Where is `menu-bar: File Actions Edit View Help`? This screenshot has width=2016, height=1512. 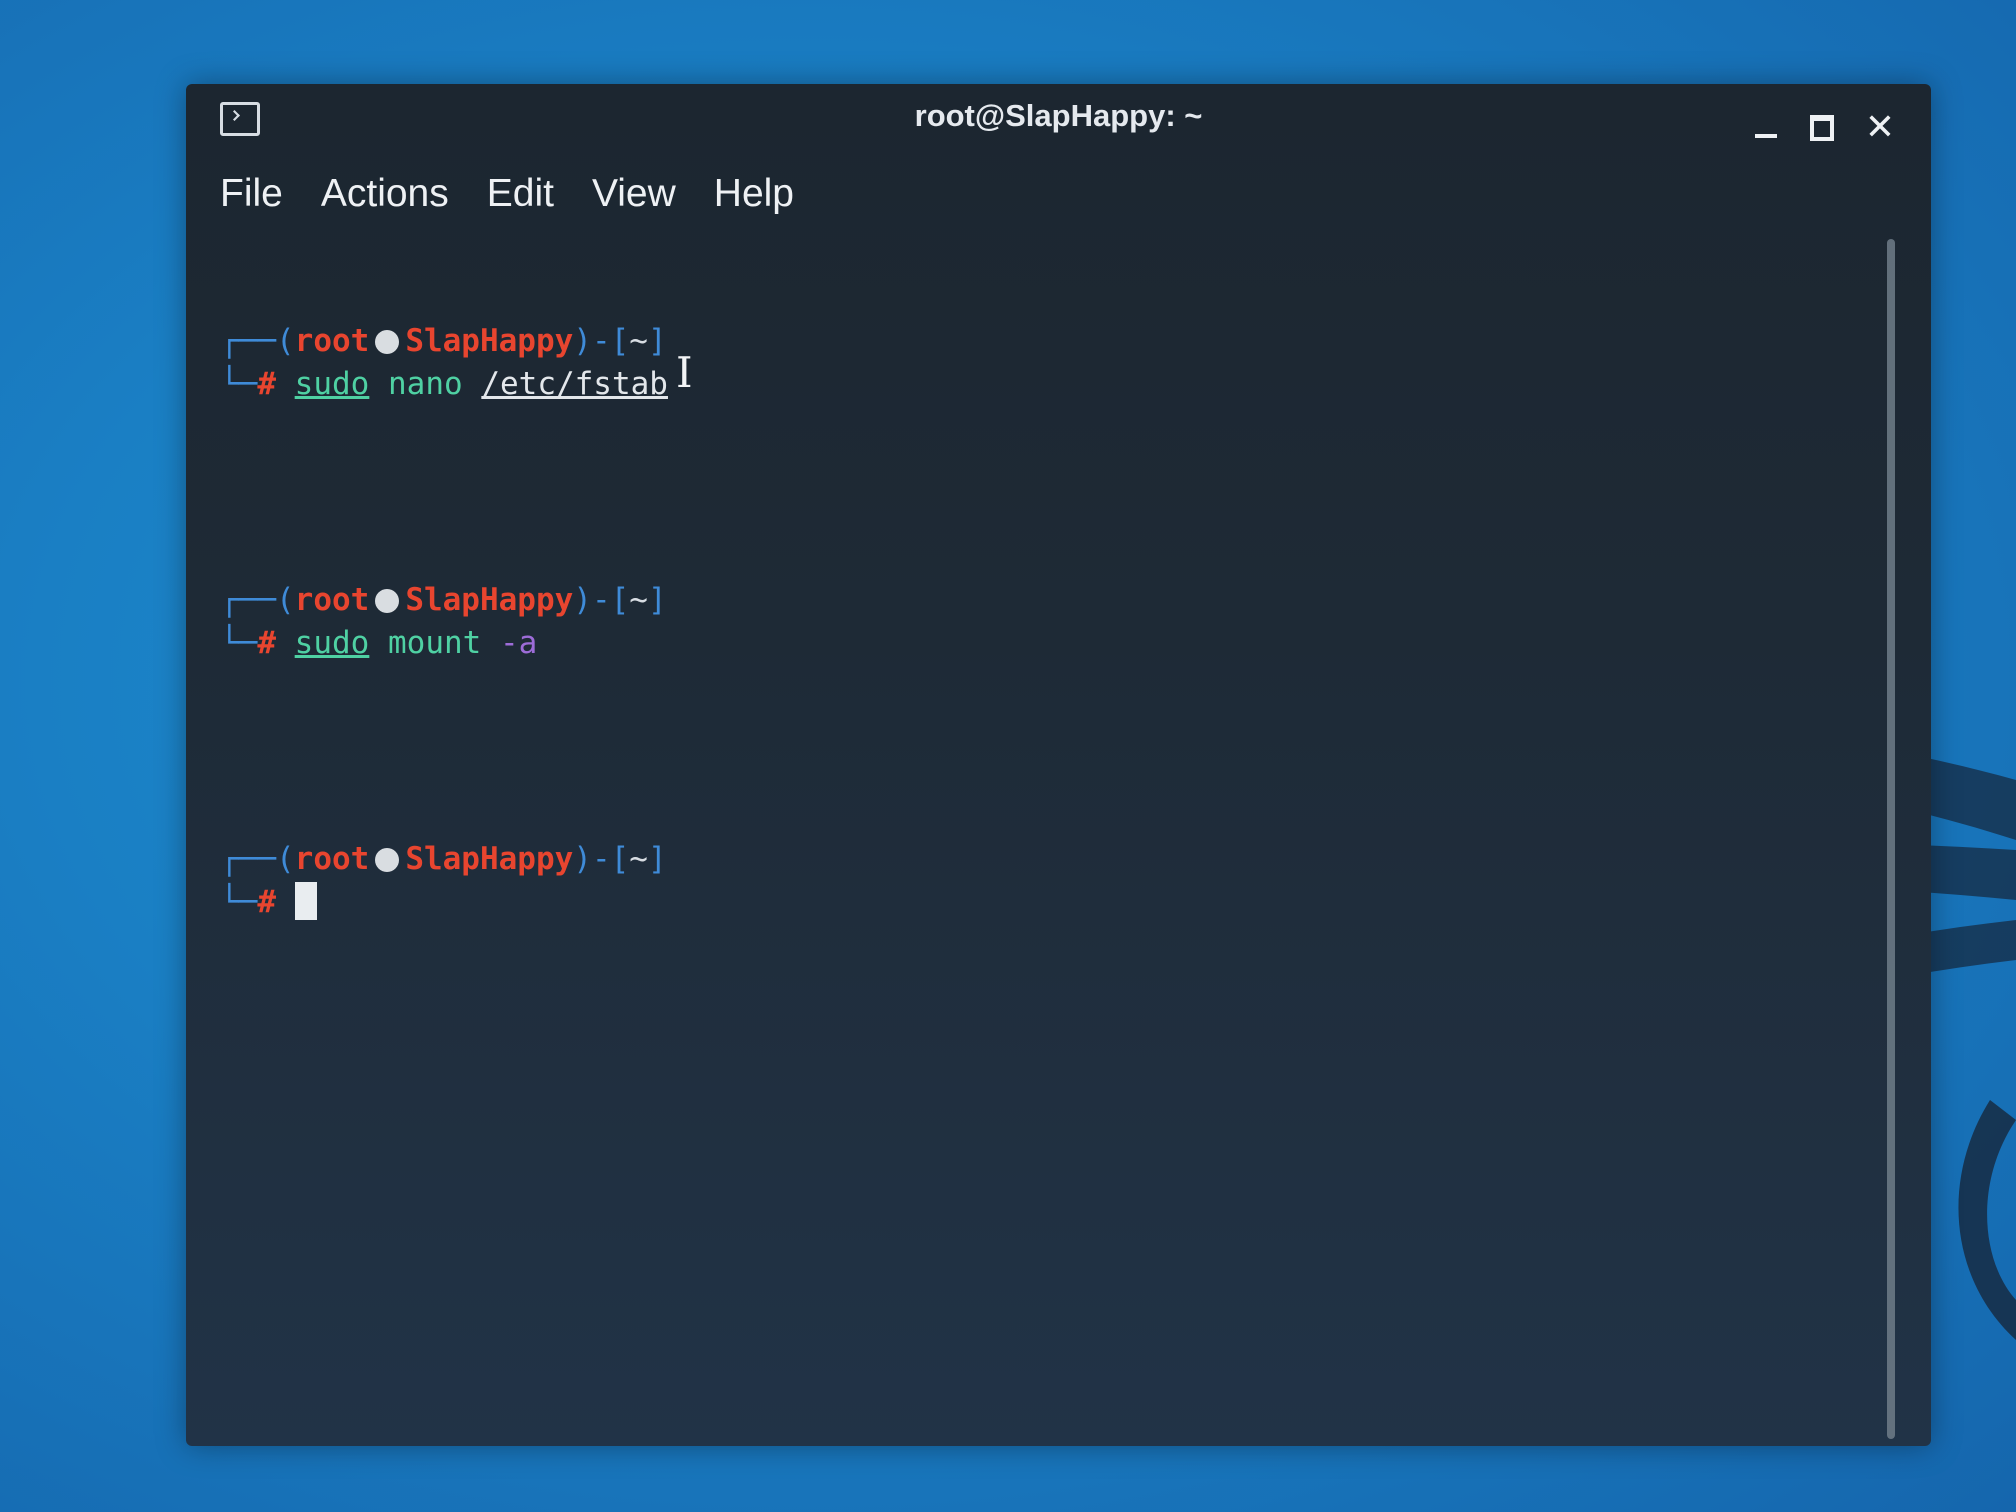
menu-bar: File Actions Edit View Help is located at coordinates (507, 194).